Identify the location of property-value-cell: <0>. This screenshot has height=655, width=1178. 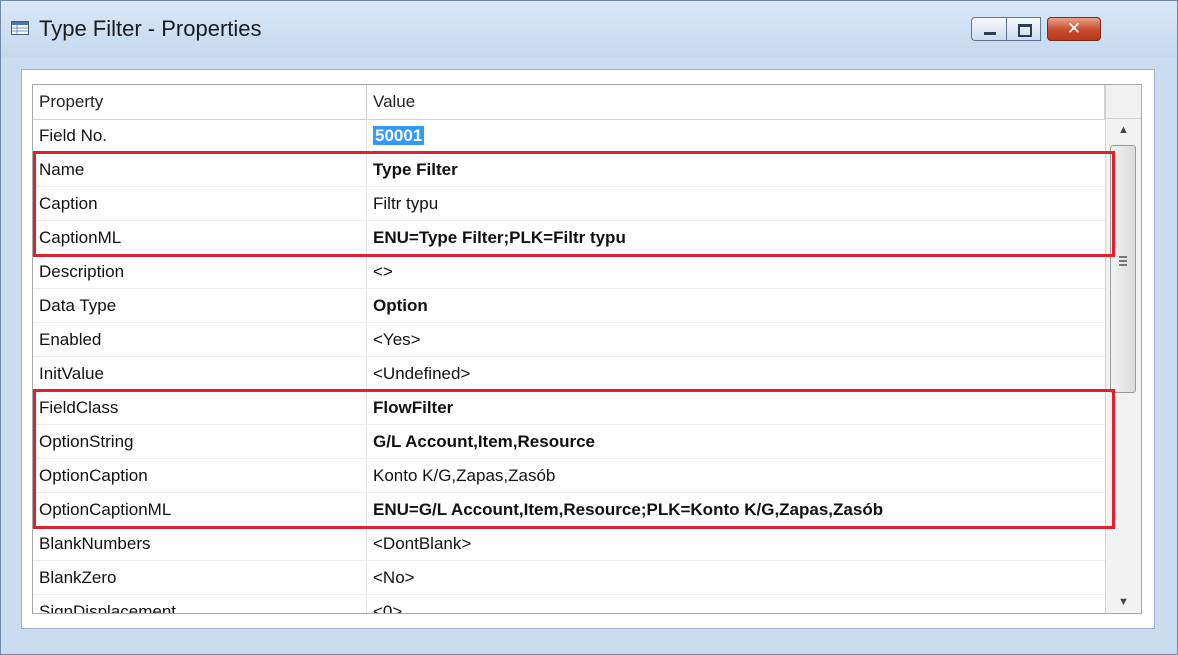
(736, 604).